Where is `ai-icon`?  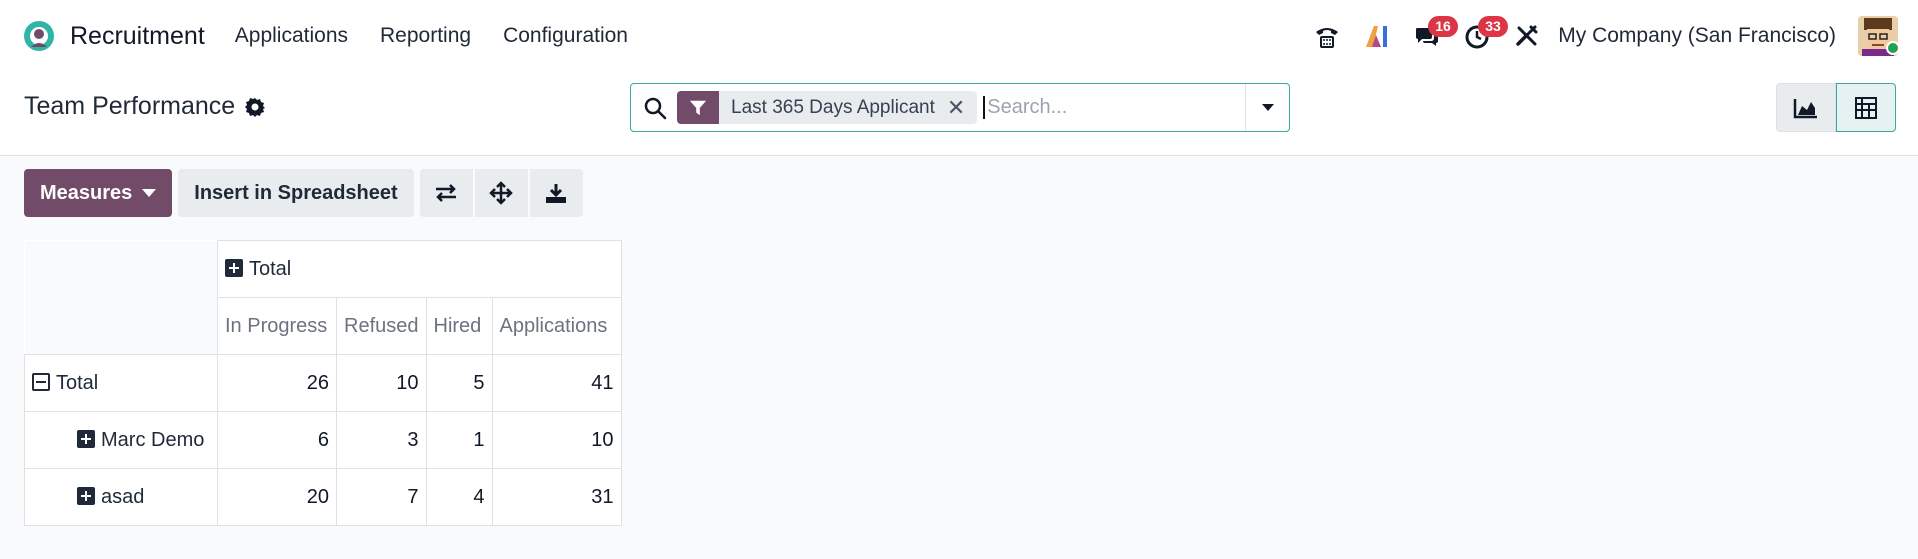 ai-icon is located at coordinates (1377, 36).